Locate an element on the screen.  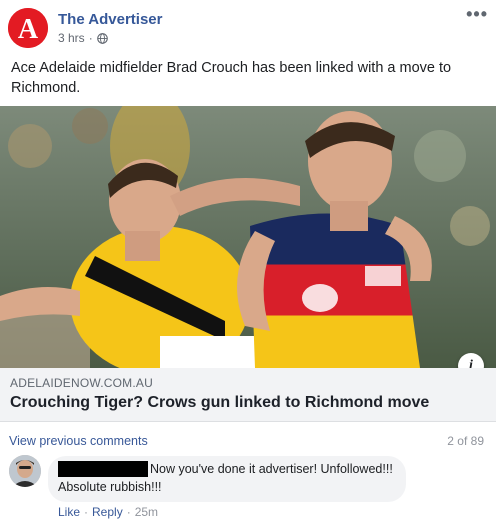
comment-count: 2 of 89 is located at coordinates (465, 441).